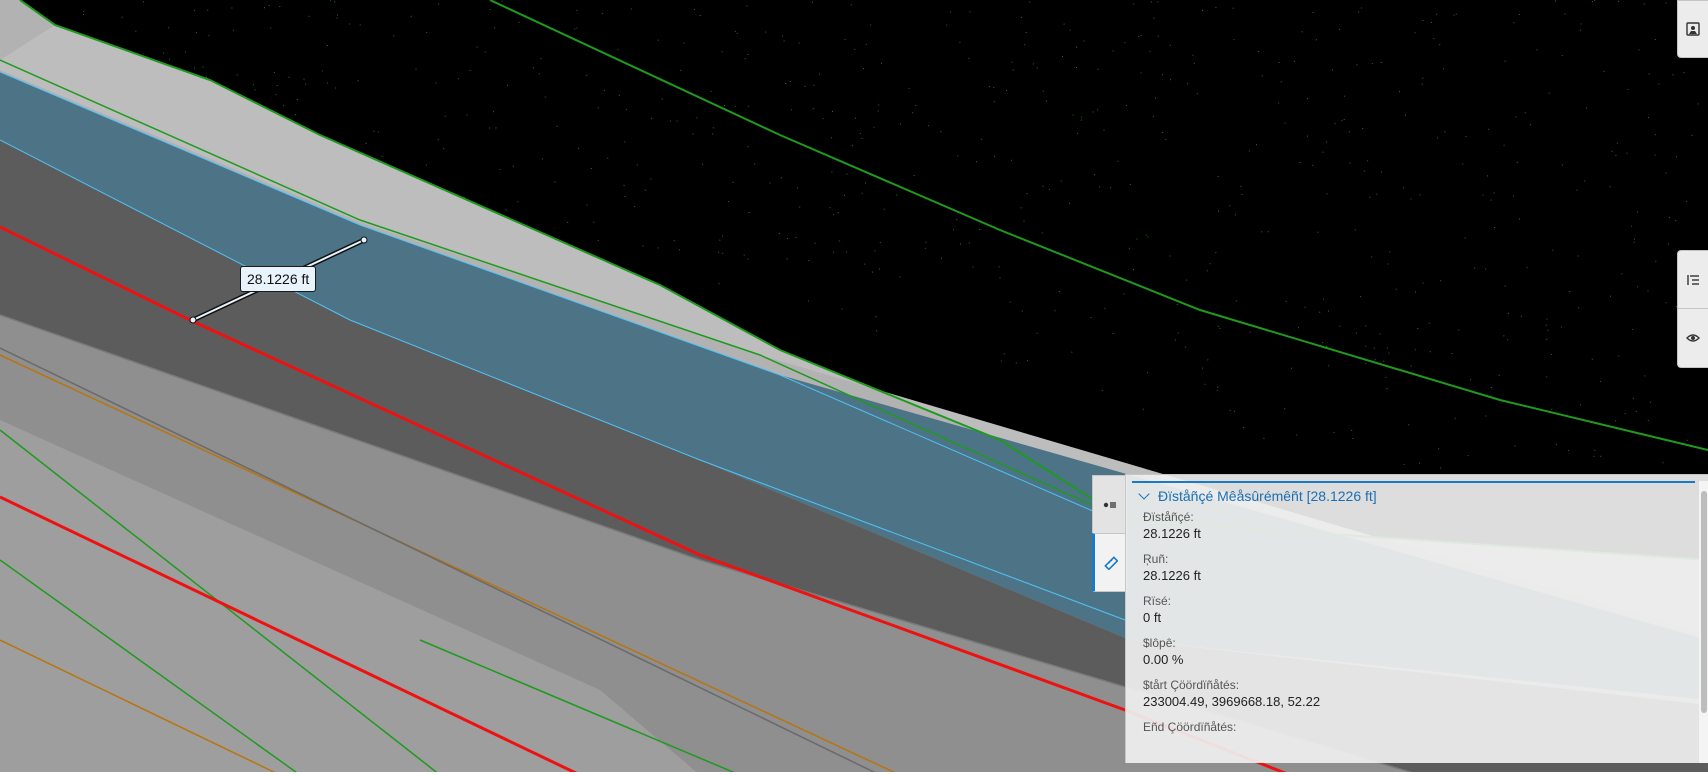  What do you see at coordinates (1692, 279) in the screenshot?
I see `model-tree-button` at bounding box center [1692, 279].